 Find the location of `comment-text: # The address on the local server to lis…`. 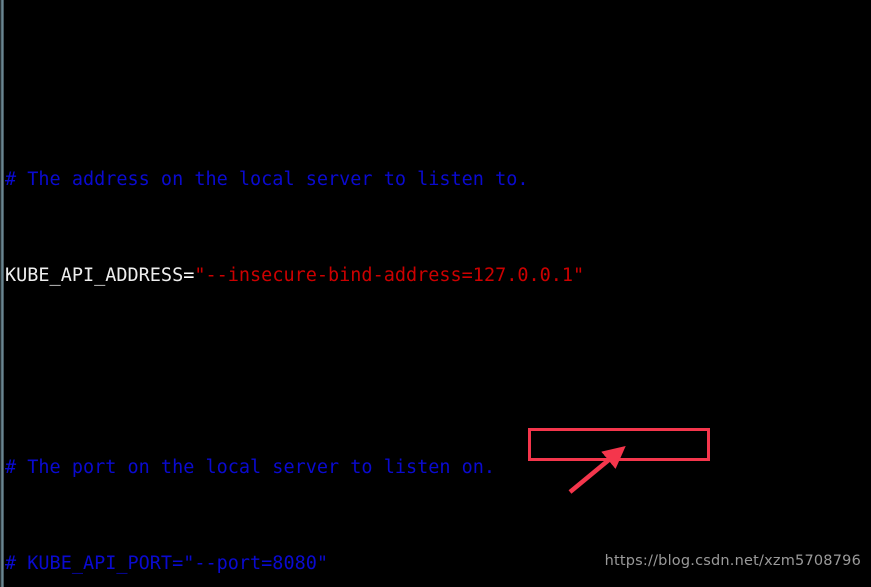

comment-text: # The address on the local server to lis… is located at coordinates (267, 179).